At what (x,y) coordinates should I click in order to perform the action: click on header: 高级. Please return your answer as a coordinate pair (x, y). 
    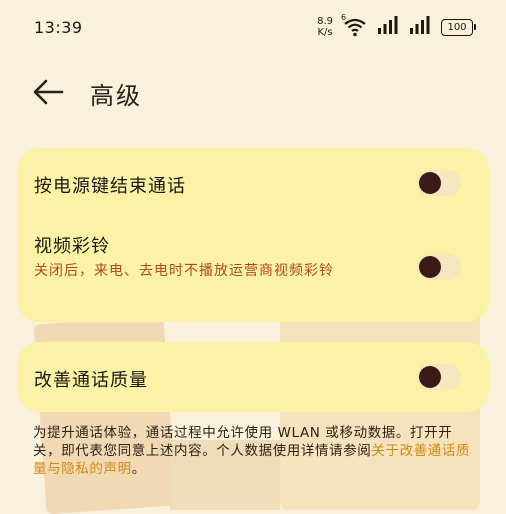
    Looking at the image, I should click on (253, 92).